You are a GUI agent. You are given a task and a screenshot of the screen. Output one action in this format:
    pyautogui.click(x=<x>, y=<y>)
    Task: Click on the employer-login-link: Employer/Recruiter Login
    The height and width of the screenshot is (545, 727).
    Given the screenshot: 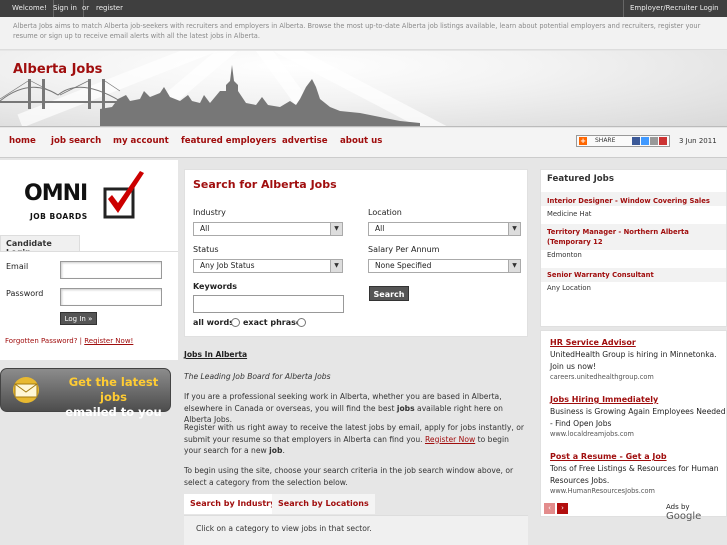 What is the action you would take?
    pyautogui.click(x=674, y=8)
    